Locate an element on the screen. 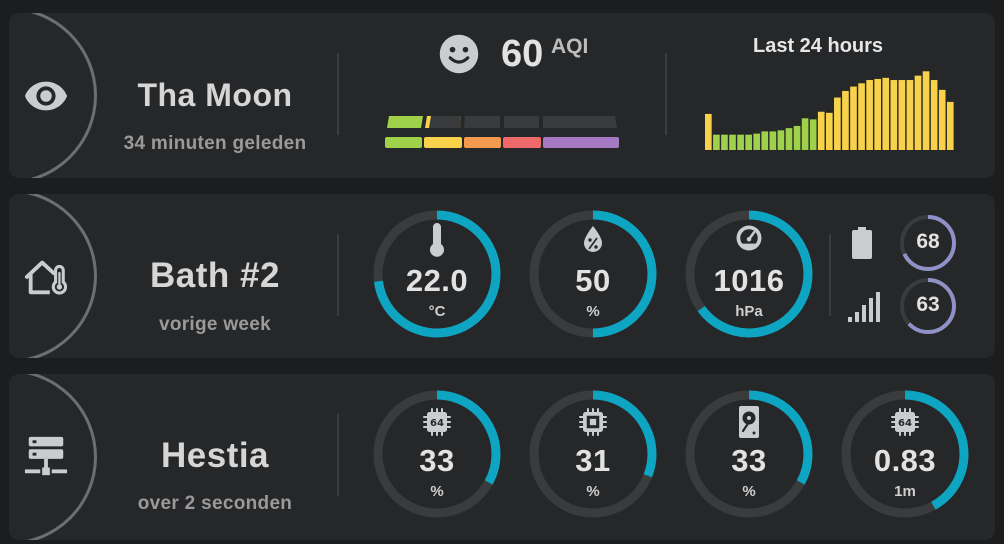 The height and width of the screenshot is (544, 1004). signal-gauge: 63 is located at coordinates (928, 306).